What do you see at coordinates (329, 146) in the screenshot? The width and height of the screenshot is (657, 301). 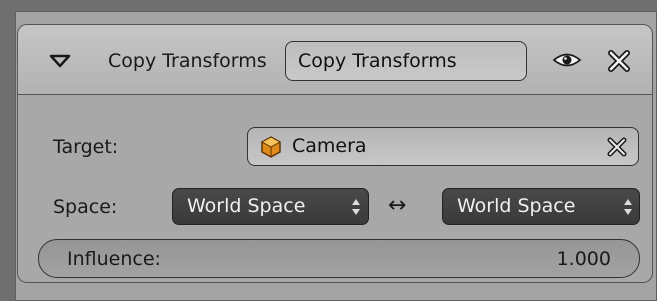 I see `target-value: Camera` at bounding box center [329, 146].